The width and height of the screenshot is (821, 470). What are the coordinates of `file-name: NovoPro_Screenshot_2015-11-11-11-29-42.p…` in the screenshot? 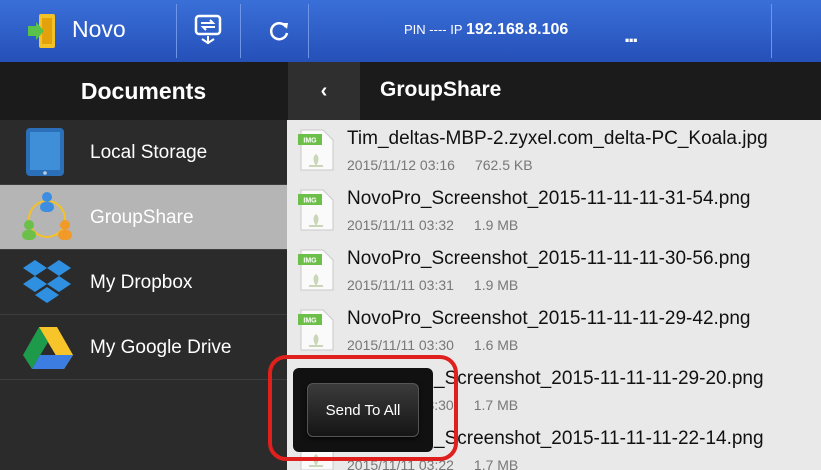 It's located at (549, 318).